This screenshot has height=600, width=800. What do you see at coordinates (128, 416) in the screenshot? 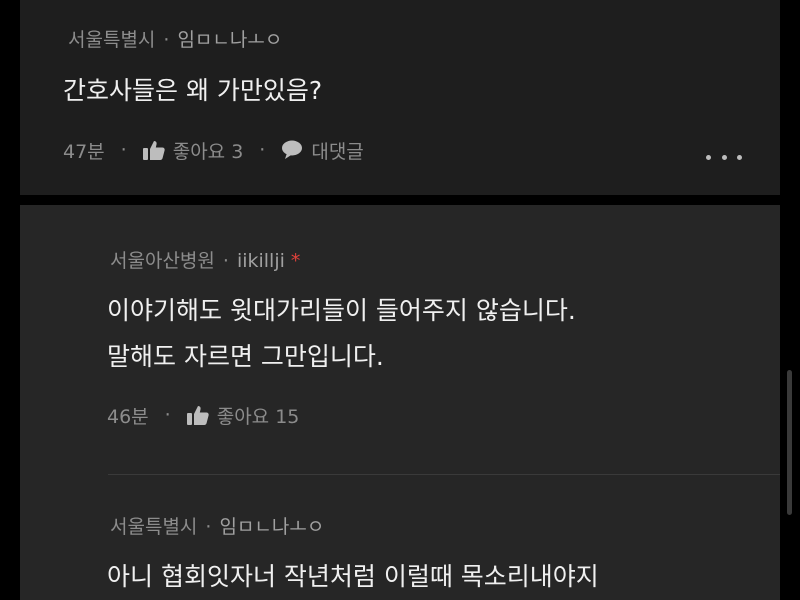
I see `reply-time: 46분` at bounding box center [128, 416].